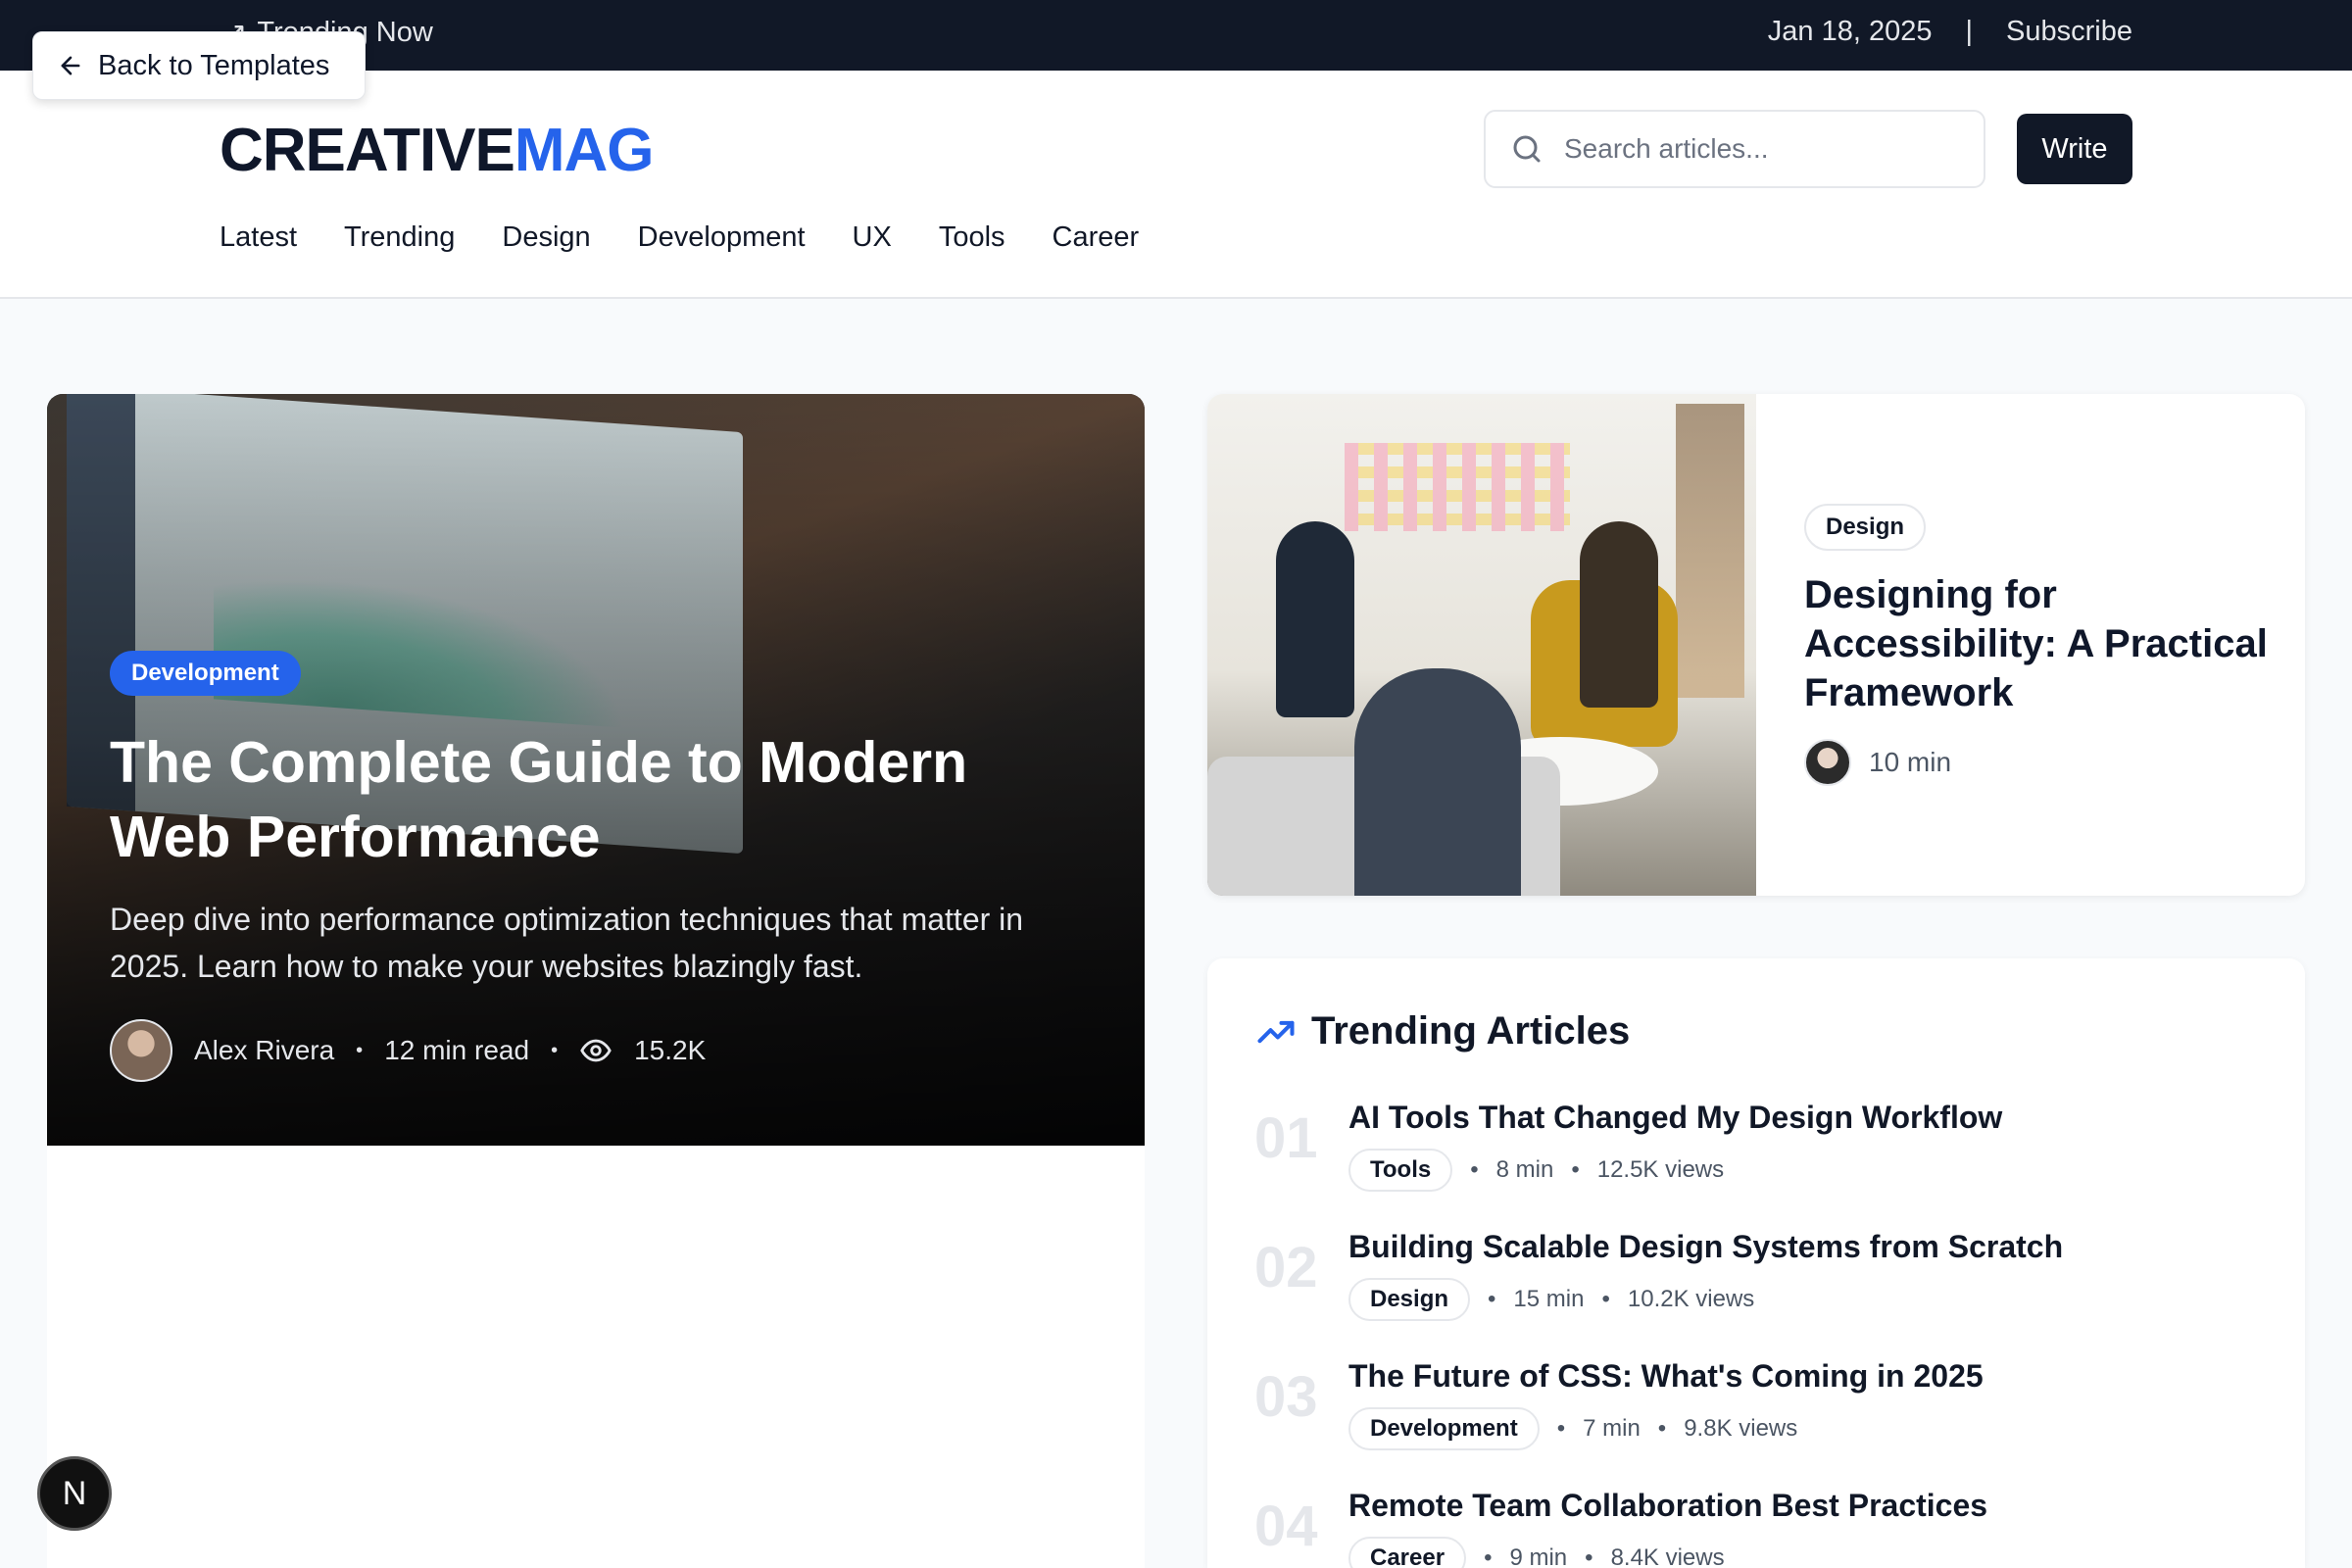  What do you see at coordinates (1457, 487) in the screenshot?
I see `sticky-notes` at bounding box center [1457, 487].